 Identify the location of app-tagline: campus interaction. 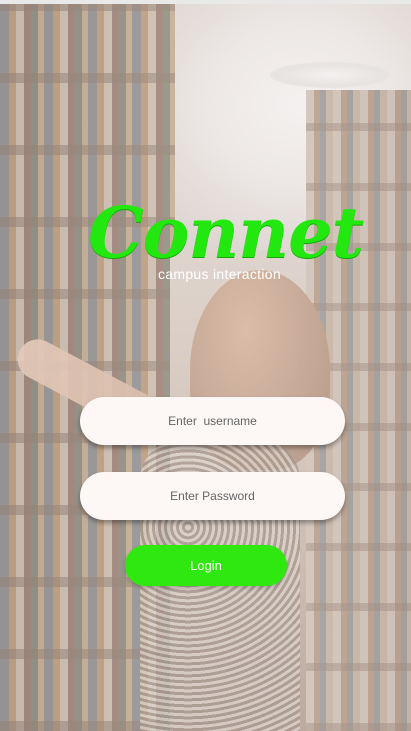
(219, 274).